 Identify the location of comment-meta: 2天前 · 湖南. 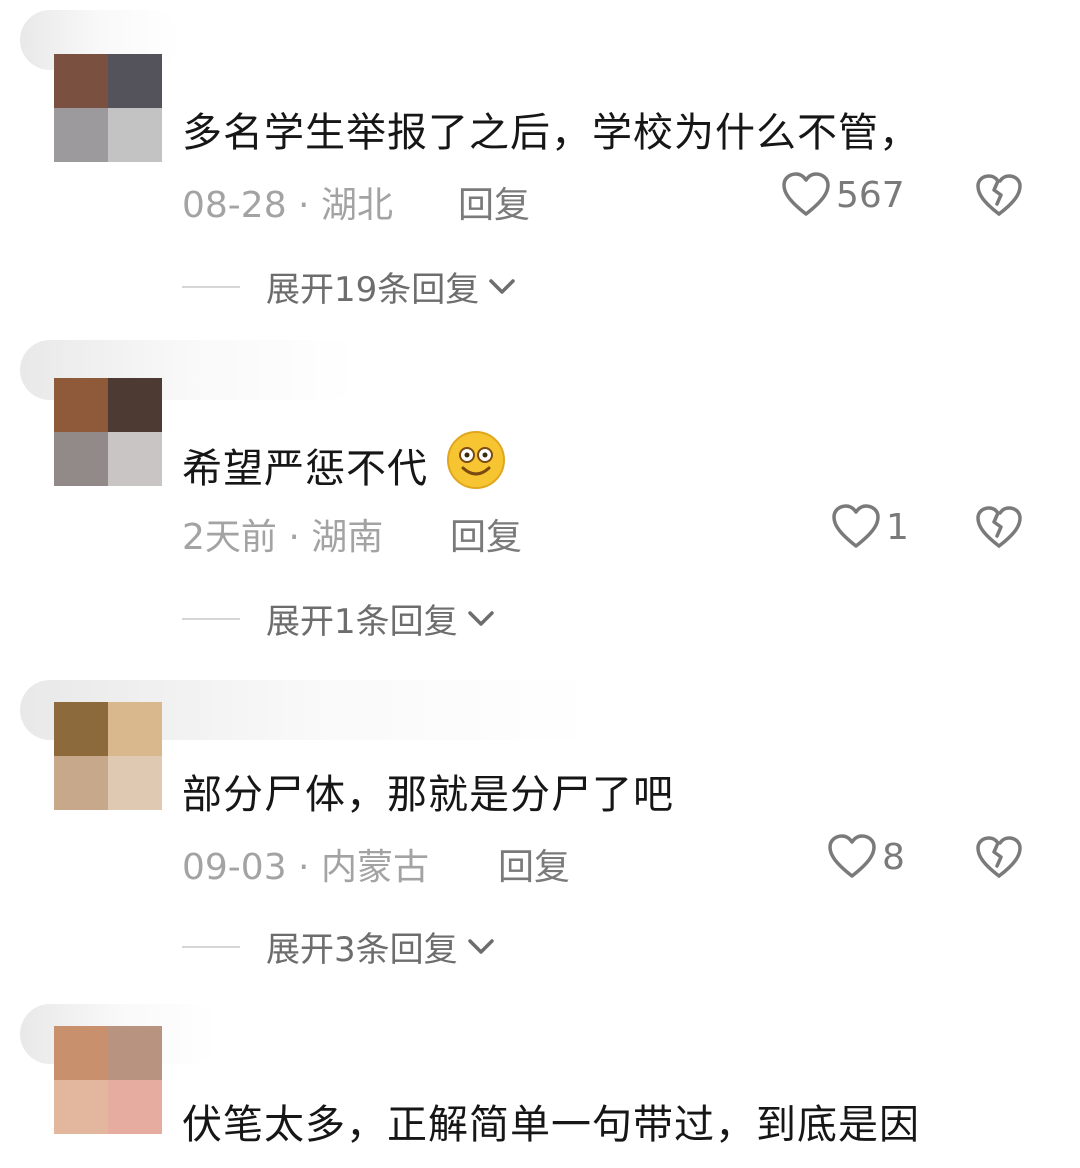
(282, 534).